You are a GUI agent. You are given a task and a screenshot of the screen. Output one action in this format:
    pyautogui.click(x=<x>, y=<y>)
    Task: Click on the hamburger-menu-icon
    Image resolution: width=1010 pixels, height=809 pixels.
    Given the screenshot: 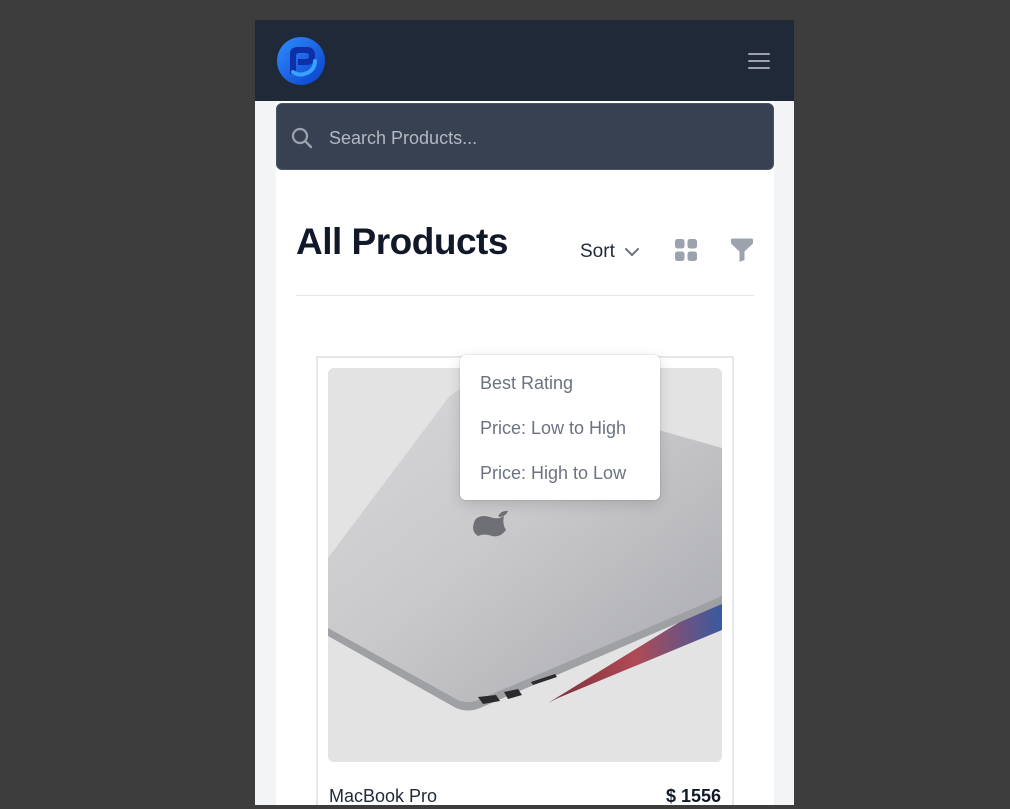 What is the action you would take?
    pyautogui.click(x=759, y=61)
    